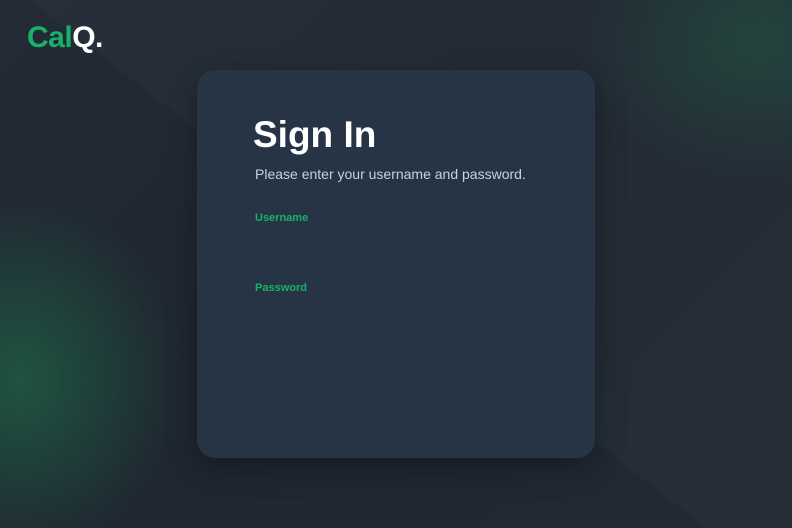 Image resolution: width=792 pixels, height=528 pixels. What do you see at coordinates (281, 288) in the screenshot?
I see `password-label: Password` at bounding box center [281, 288].